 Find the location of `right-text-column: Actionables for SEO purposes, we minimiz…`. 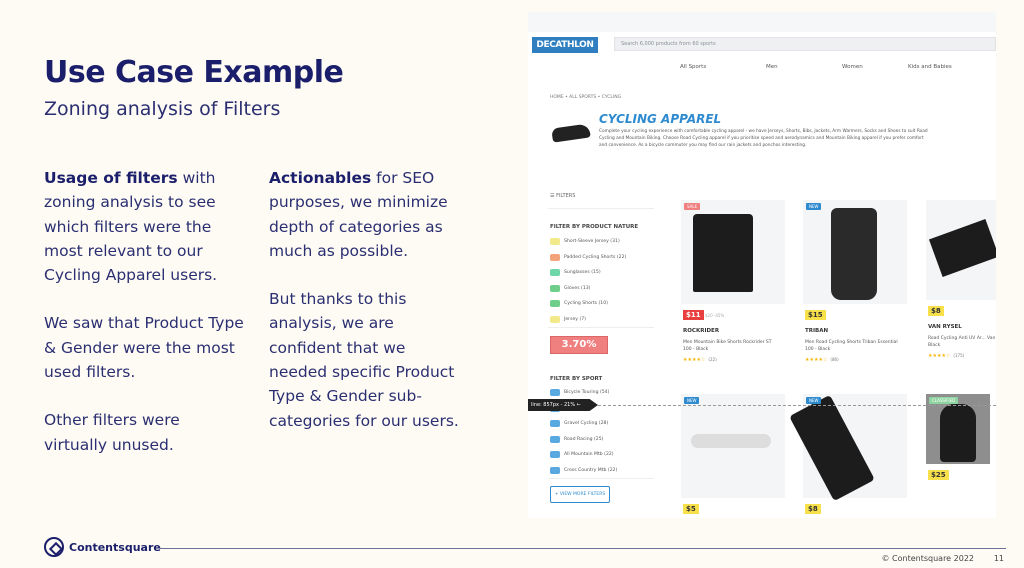

right-text-column: Actionables for SEO purposes, we minimiz… is located at coordinates (364, 311).